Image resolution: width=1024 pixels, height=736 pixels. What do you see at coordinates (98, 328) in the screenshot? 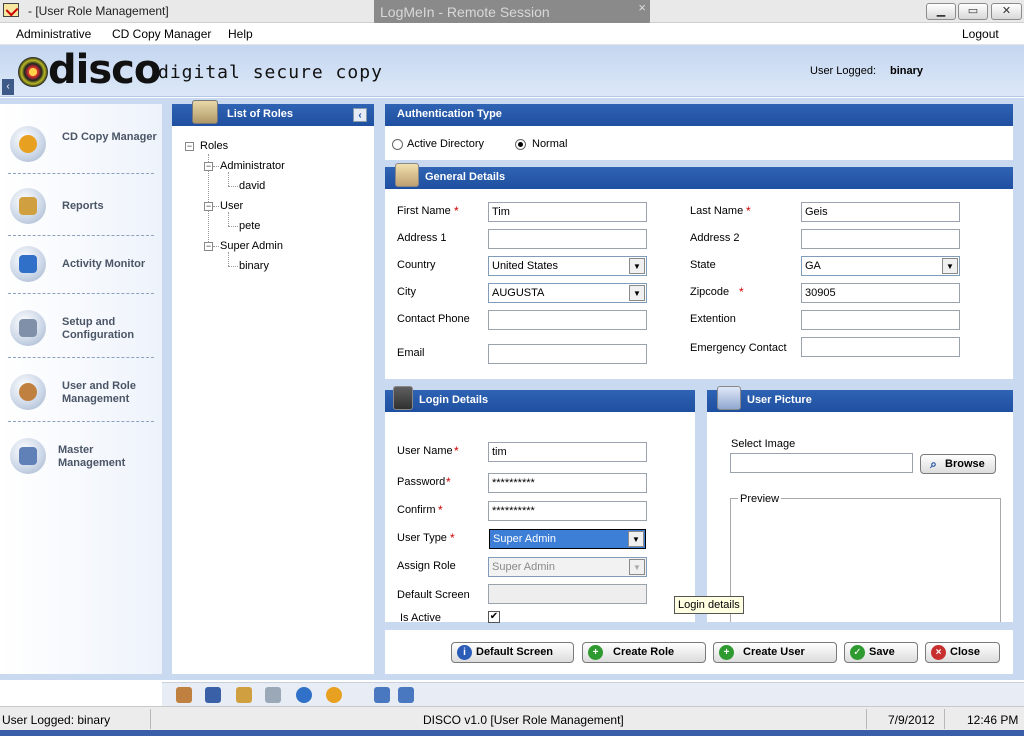
I see `nav-label: Setup and Configuration` at bounding box center [98, 328].